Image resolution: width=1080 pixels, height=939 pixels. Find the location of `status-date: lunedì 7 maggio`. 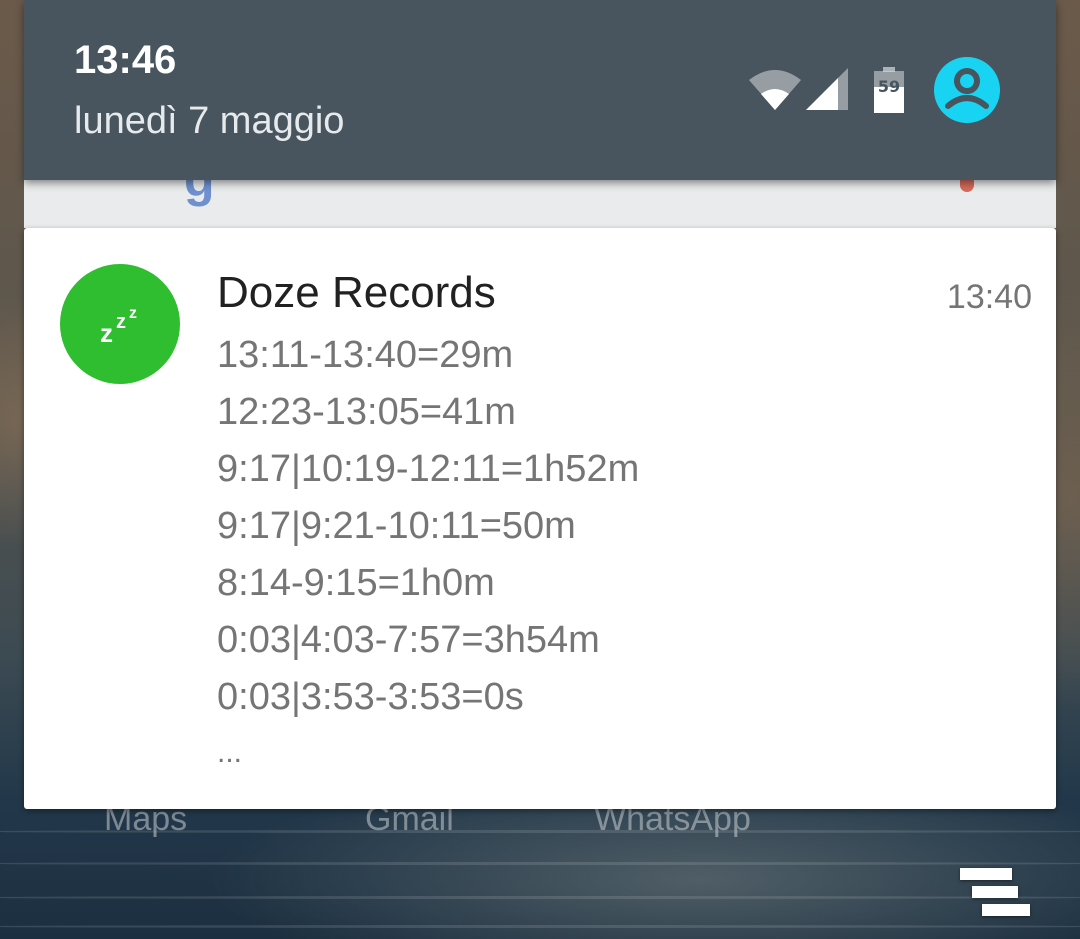

status-date: lunedì 7 maggio is located at coordinates (209, 121).